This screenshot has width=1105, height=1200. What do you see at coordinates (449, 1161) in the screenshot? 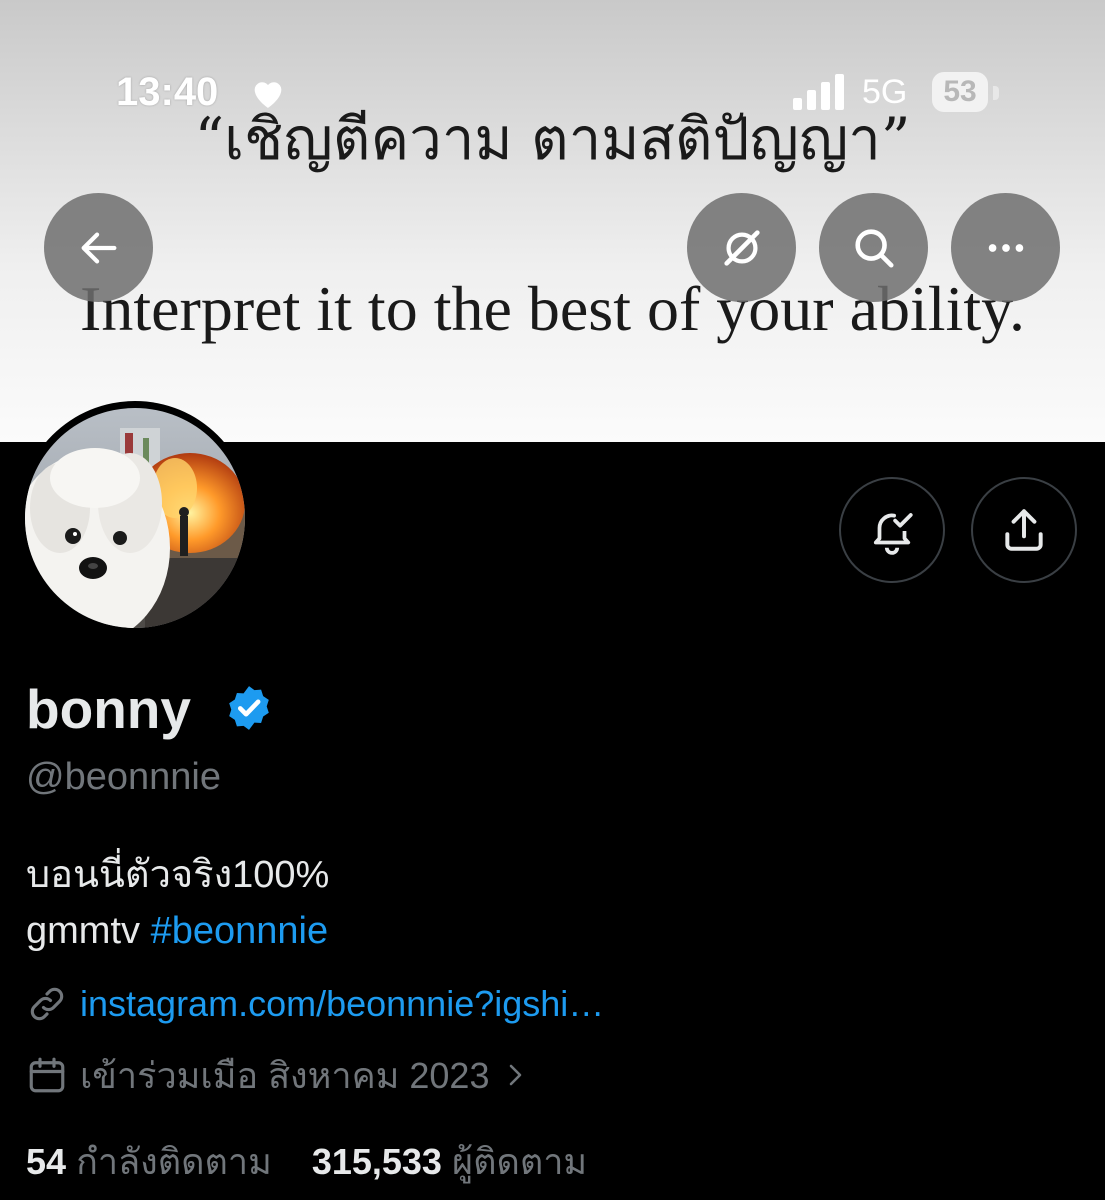
I see `followers-link: 315,533 ผู้ติดตาม` at bounding box center [449, 1161].